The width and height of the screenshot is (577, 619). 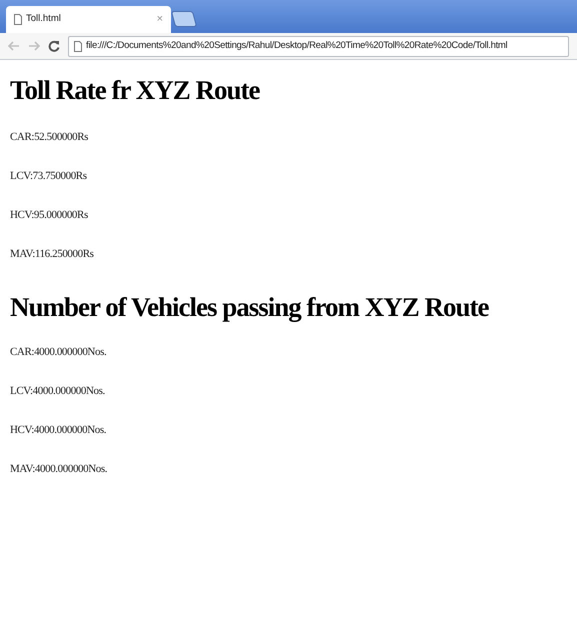 What do you see at coordinates (250, 307) in the screenshot?
I see `section-heading: Number of Vehicles passing from XYZ Route` at bounding box center [250, 307].